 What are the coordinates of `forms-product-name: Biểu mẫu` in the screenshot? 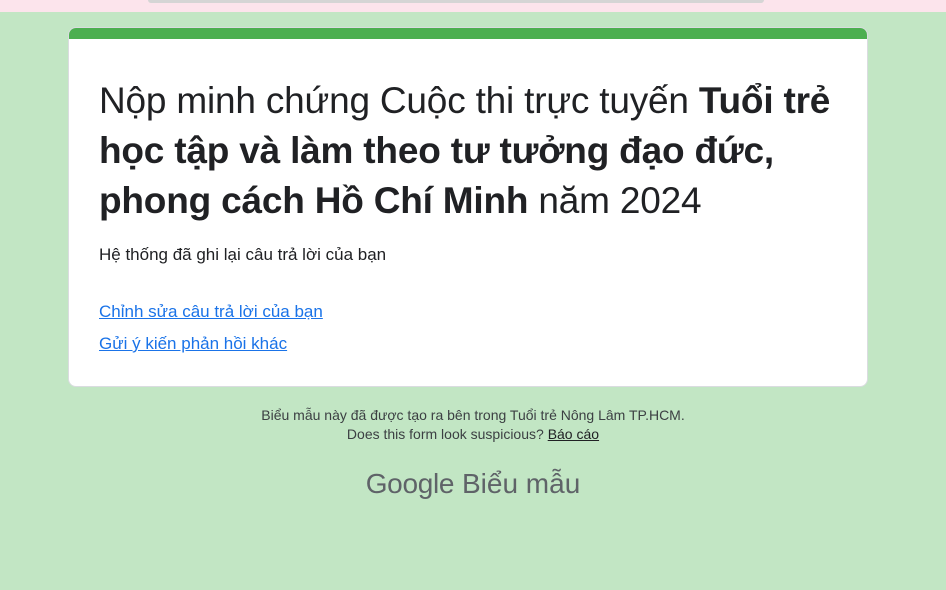 It's located at (521, 483).